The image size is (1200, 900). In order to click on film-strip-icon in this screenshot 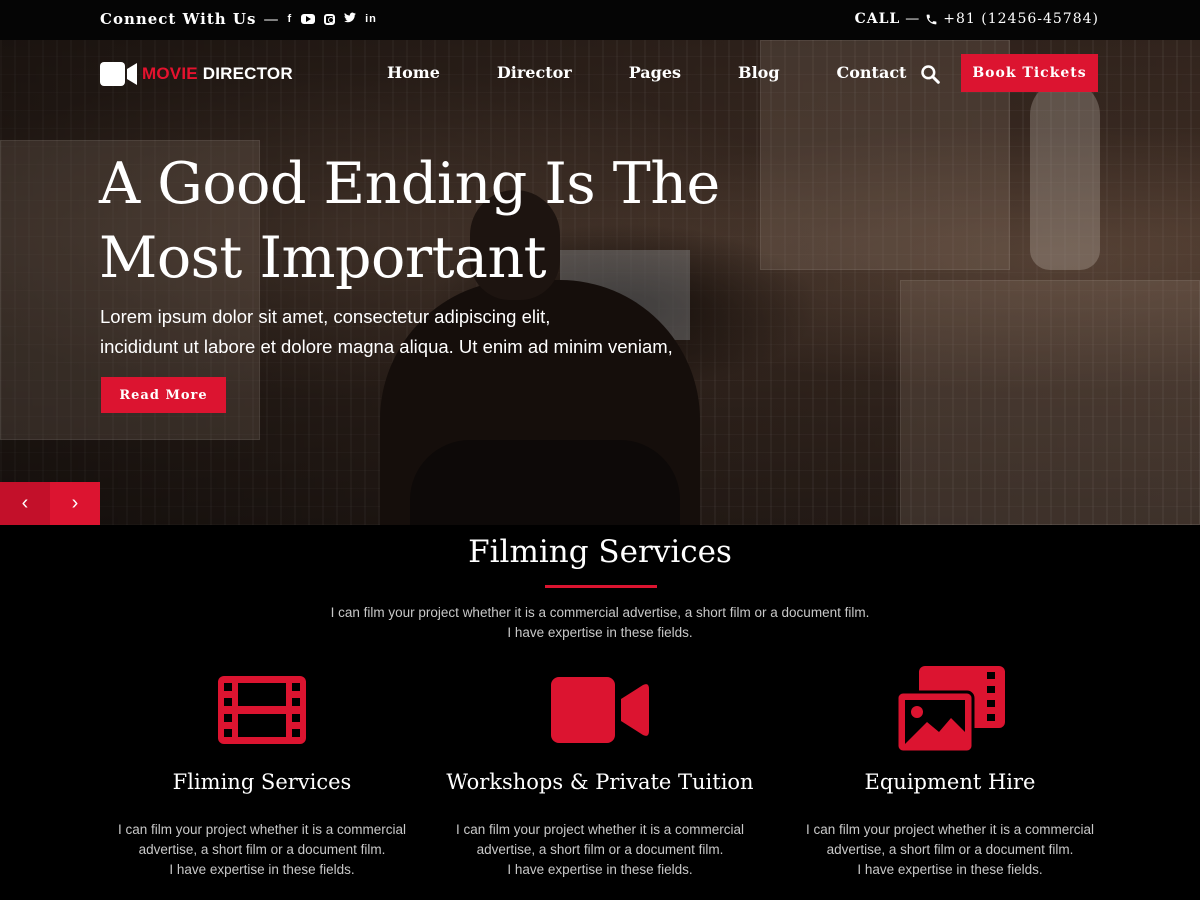, I will do `click(262, 710)`.